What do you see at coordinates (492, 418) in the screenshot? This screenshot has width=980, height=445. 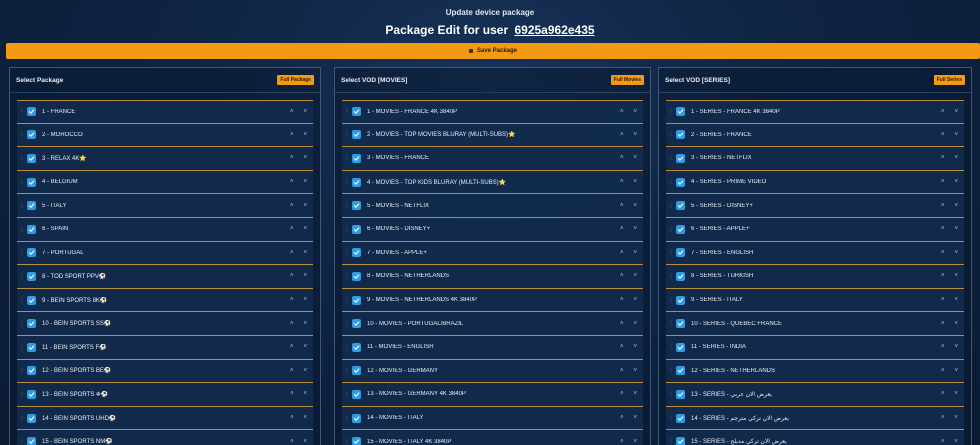 I see `list-item: ⋮ 14 - MOVIES - ITALY ˄ ˅` at bounding box center [492, 418].